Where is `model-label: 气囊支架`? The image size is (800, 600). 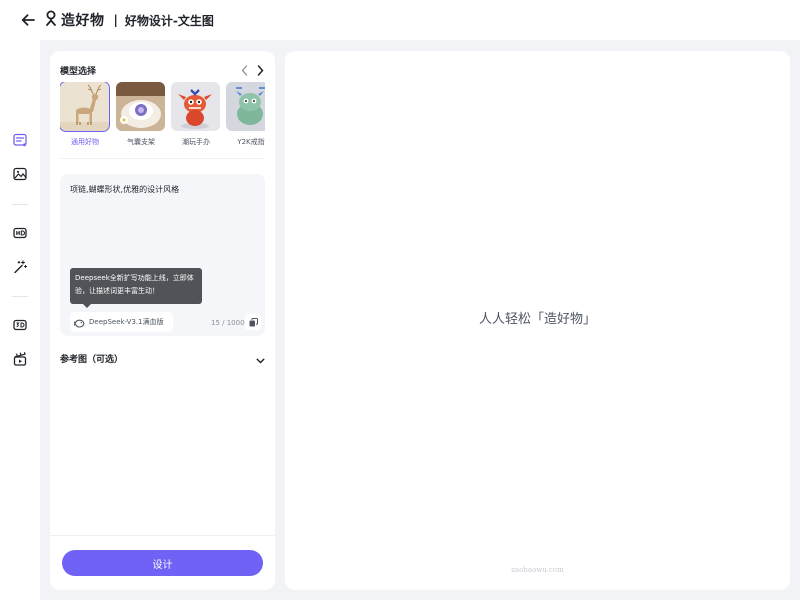
model-label: 气囊支架 is located at coordinates (141, 142).